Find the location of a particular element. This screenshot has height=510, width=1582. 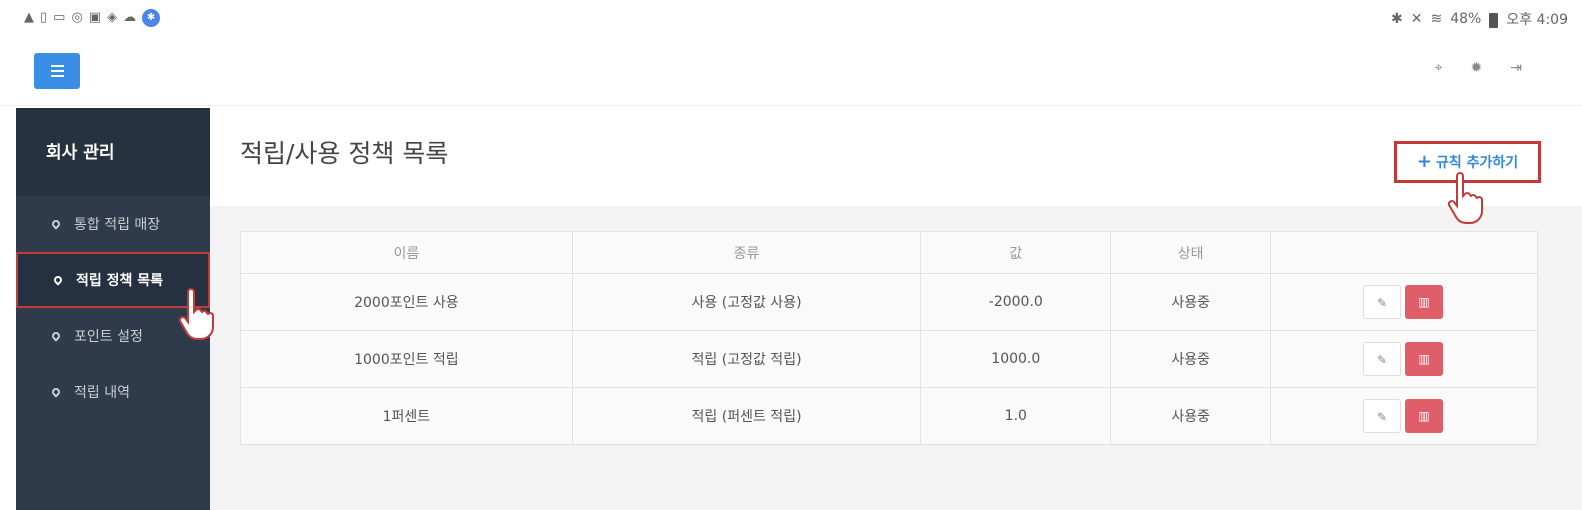

table-row: 1000포인트 적립 적립 (고정값 적립) 1000.0 사용중 ✎ ▥ is located at coordinates (889, 359).